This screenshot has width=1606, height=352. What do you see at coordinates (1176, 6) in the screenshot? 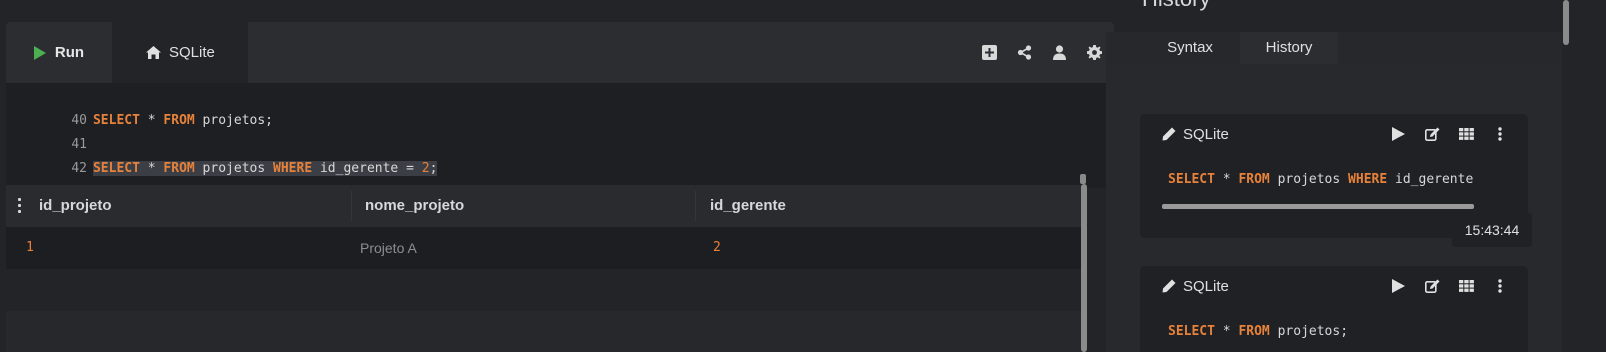
I see `panel-title: History` at bounding box center [1176, 6].